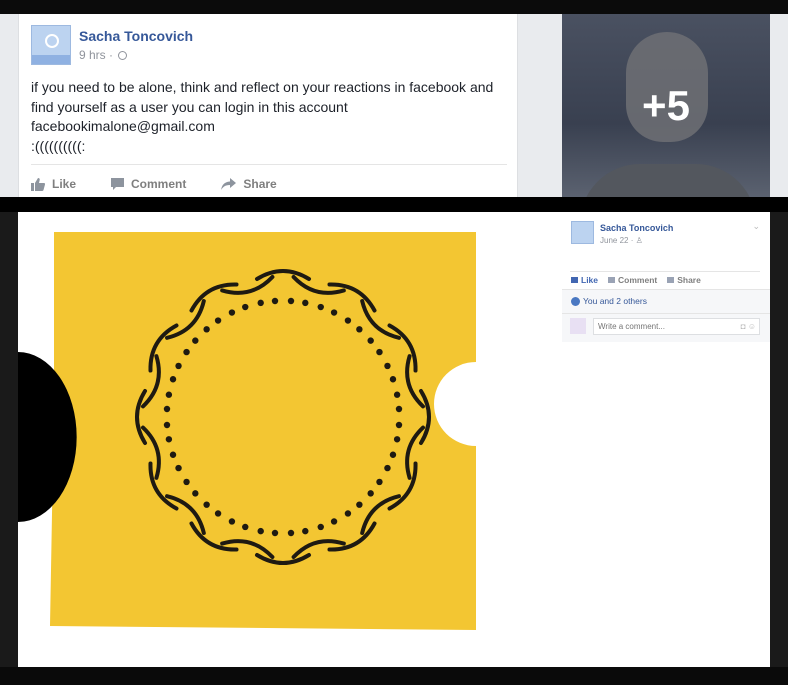 This screenshot has height=685, width=788. I want to click on camera-icon: ◘ ☺, so click(748, 326).